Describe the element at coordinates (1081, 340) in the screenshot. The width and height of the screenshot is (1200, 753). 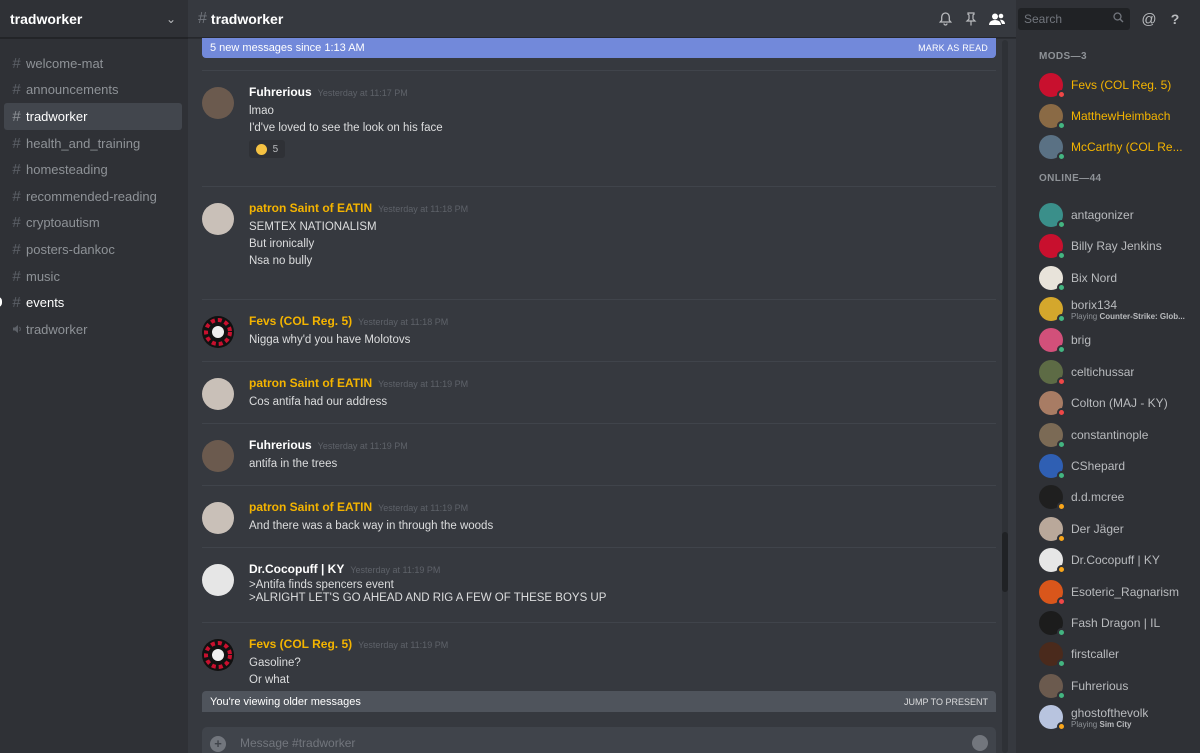
I see `member-name: brig` at that location.